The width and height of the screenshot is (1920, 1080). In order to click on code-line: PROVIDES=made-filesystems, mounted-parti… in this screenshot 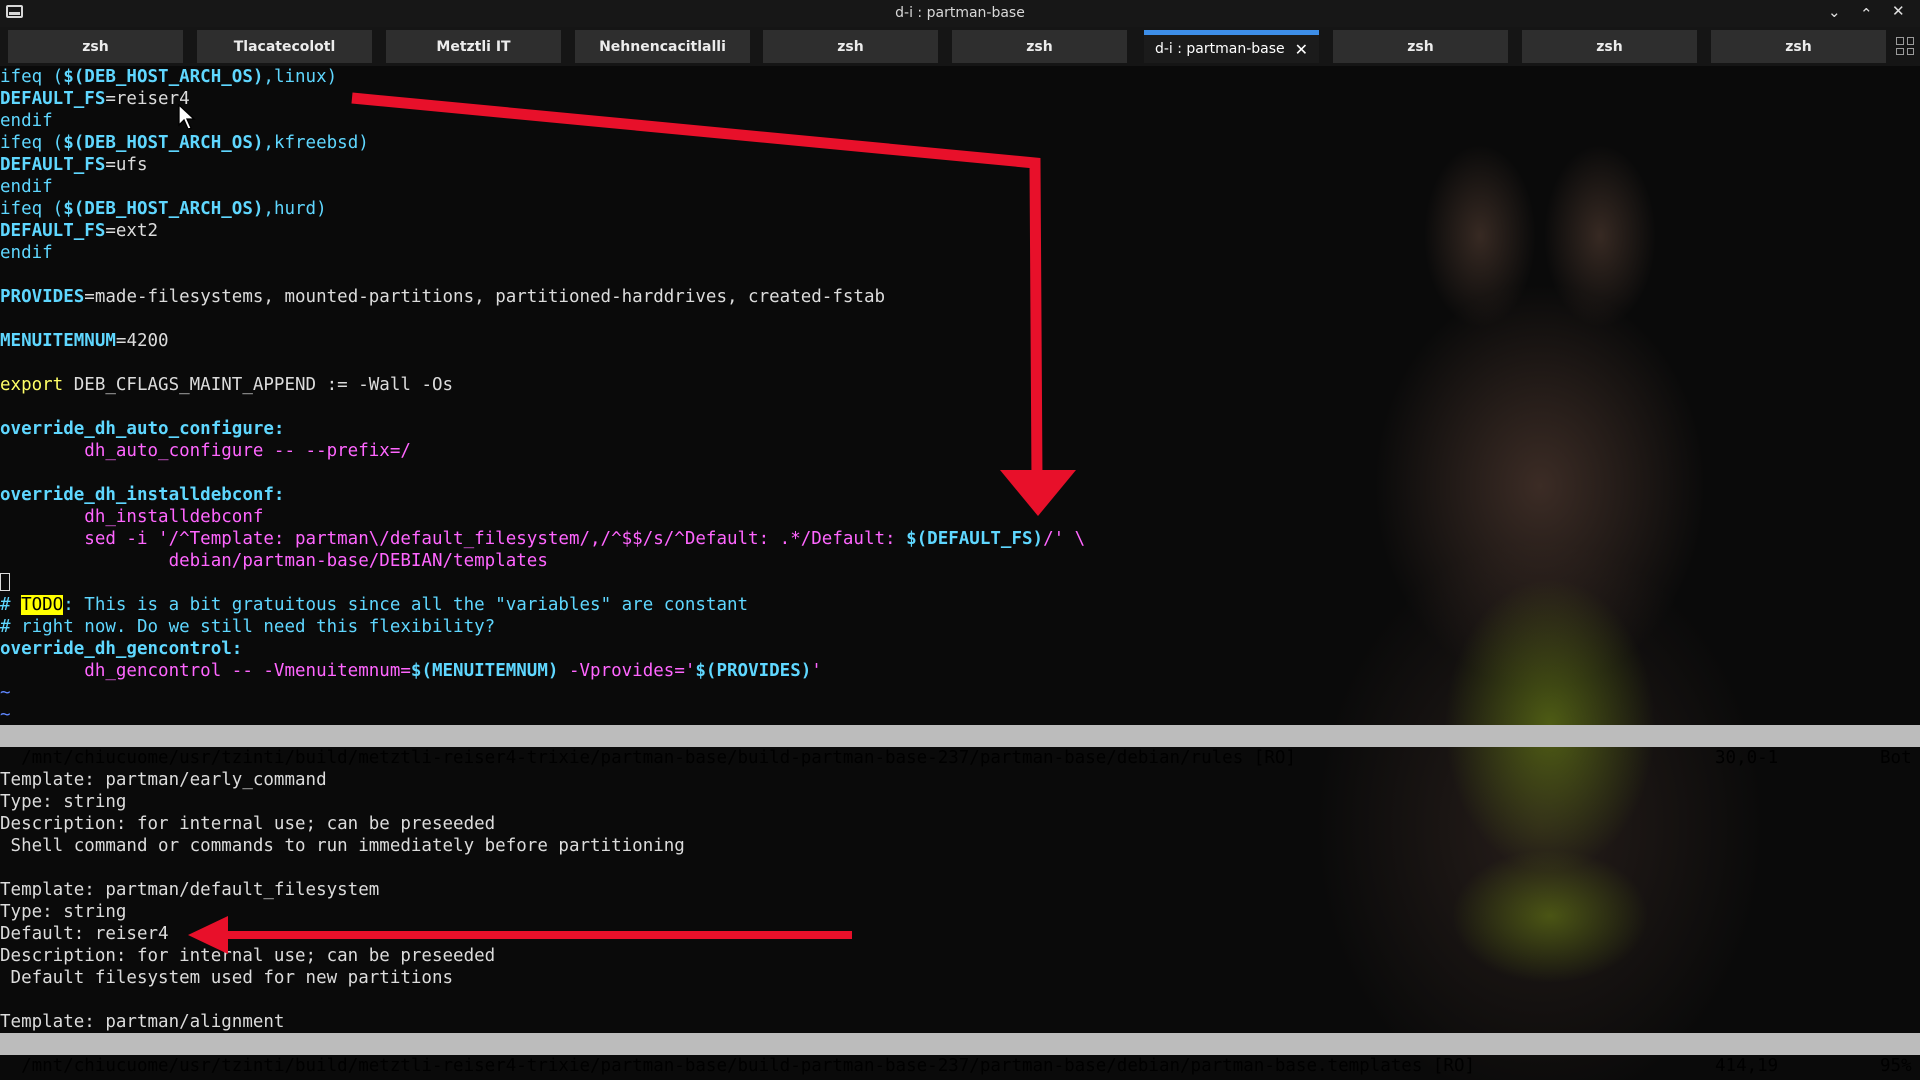, I will do `click(960, 297)`.